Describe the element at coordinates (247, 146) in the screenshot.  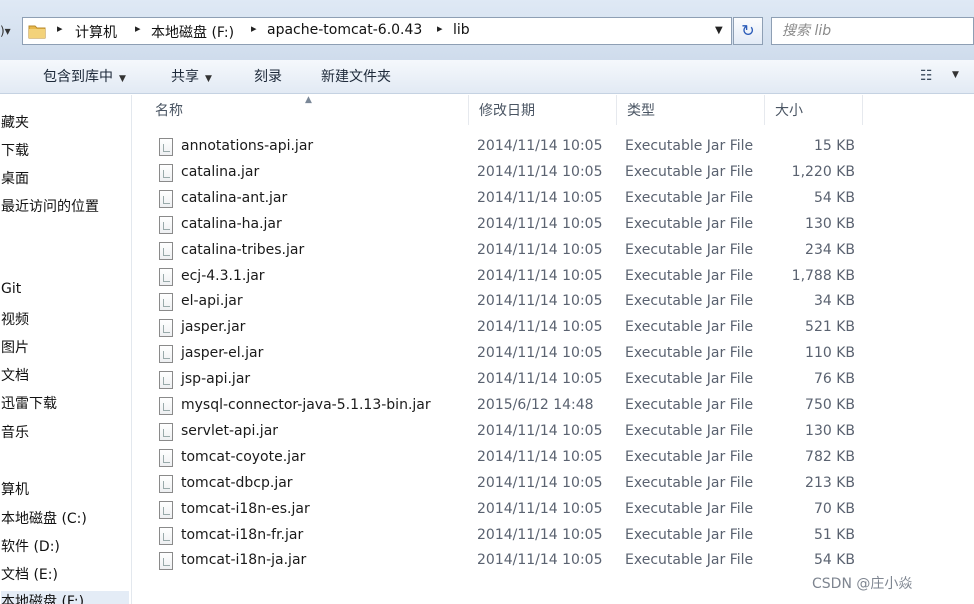
I see `file-name: annotations-api.jar` at that location.